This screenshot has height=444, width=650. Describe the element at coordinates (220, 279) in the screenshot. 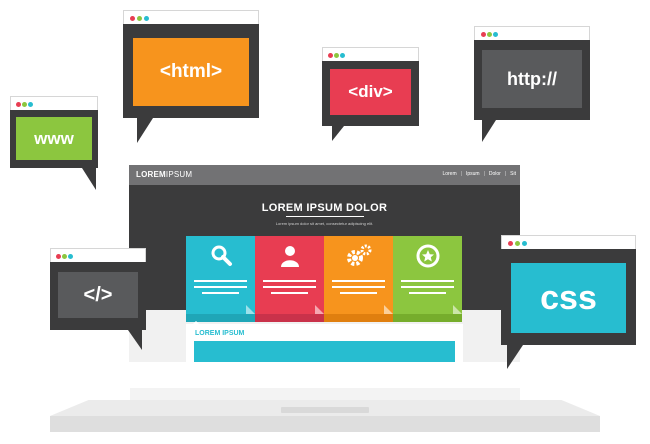

I see `feature-card-search` at that location.